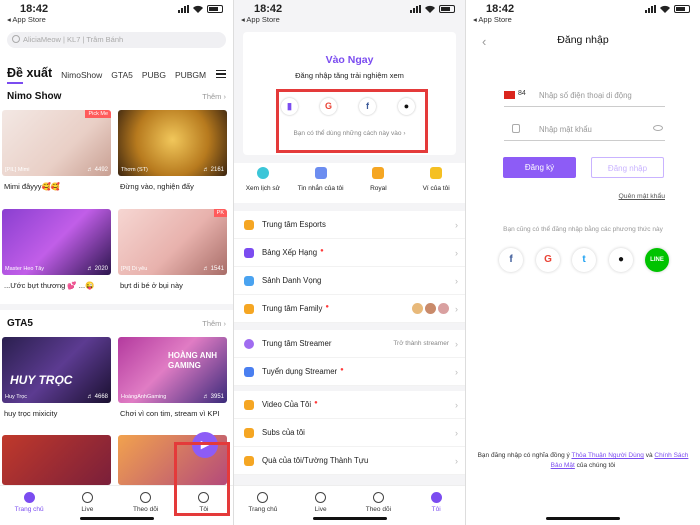  Describe the element at coordinates (379, 183) in the screenshot. I see `quick-royal: Royal` at that location.